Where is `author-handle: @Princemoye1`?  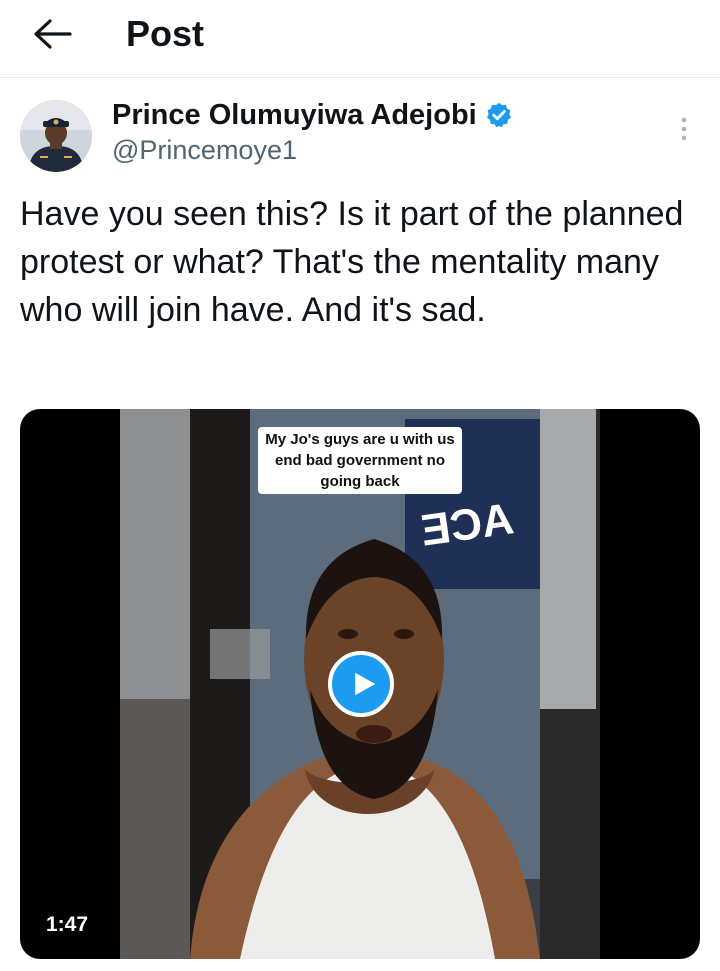 author-handle: @Princemoye1 is located at coordinates (204, 150).